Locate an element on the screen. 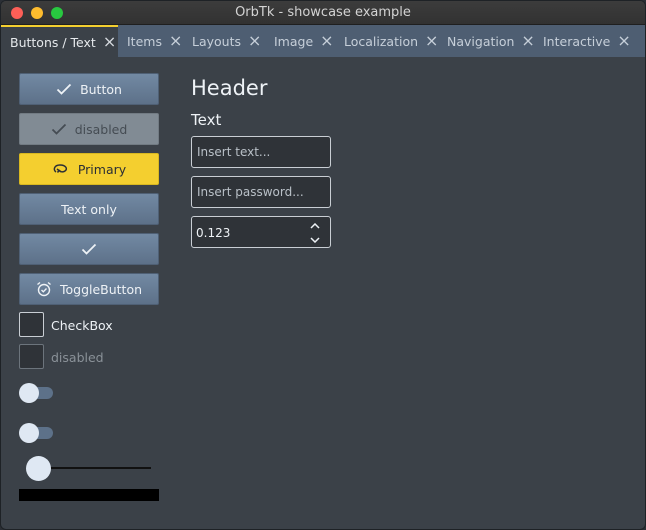 This screenshot has height=530, width=646. tab-label: Buttons / Text is located at coordinates (53, 42).